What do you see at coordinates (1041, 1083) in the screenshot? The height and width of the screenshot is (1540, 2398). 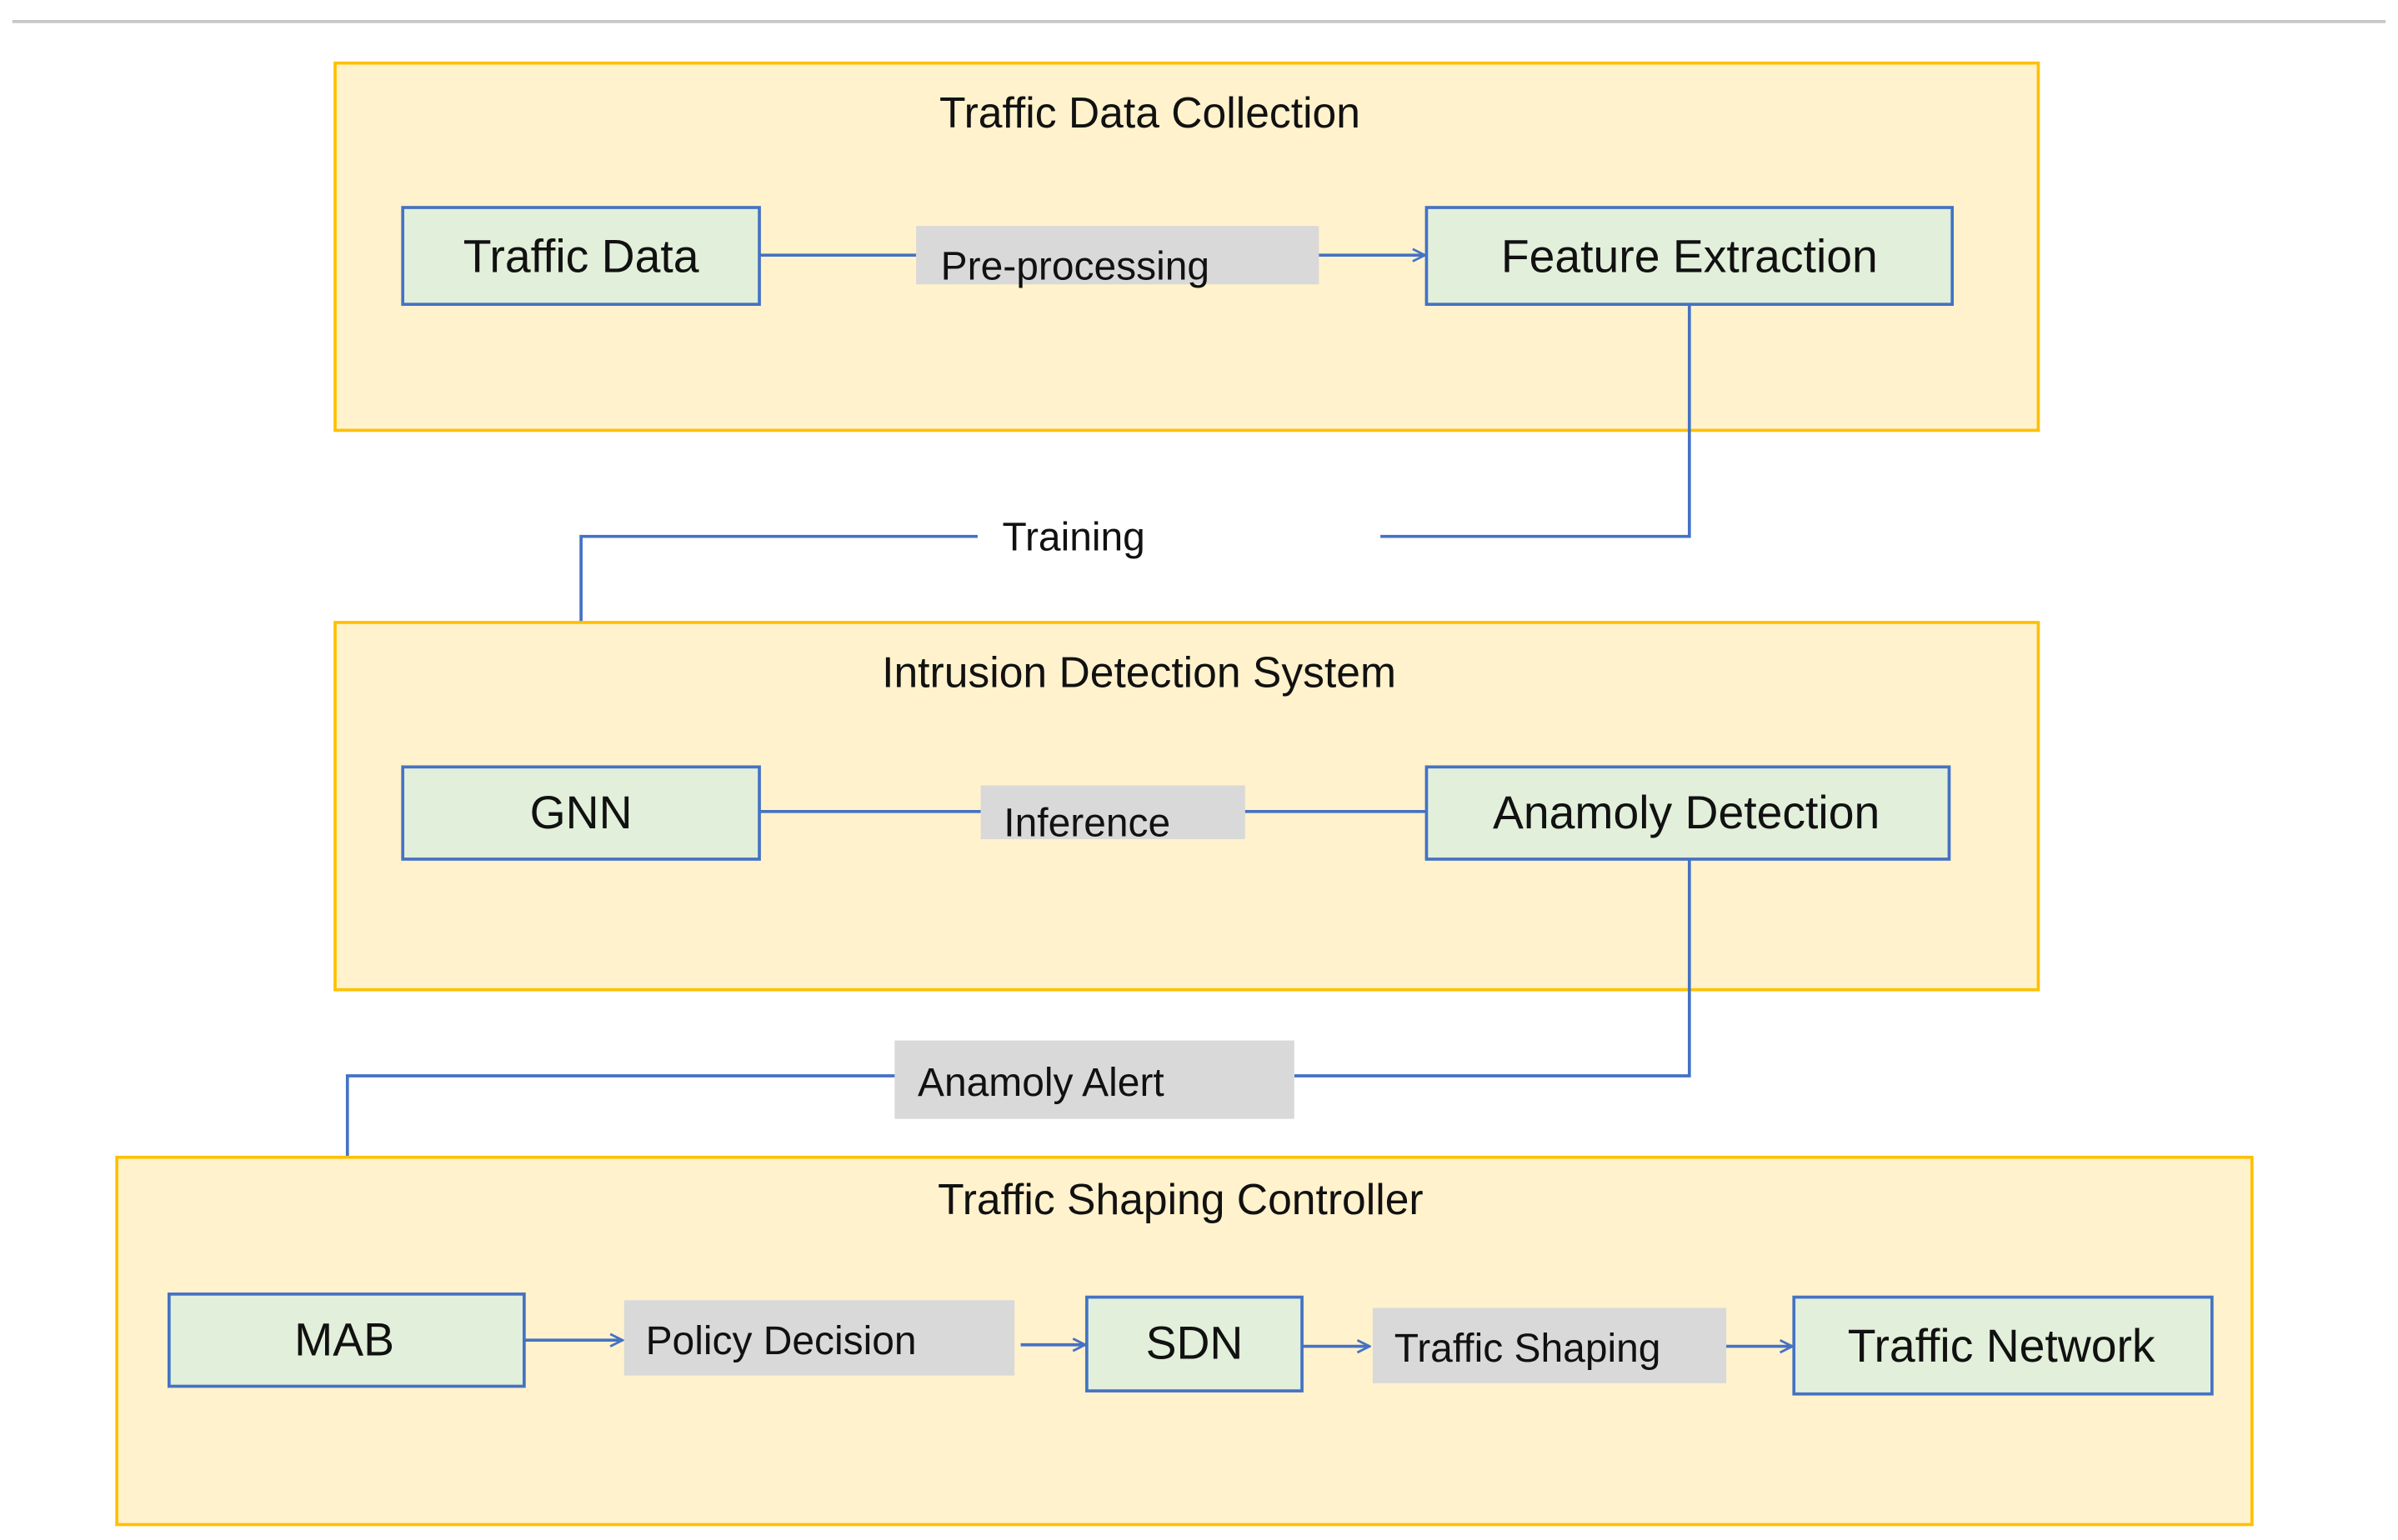 I see `alert-label: Anamoly Alert` at bounding box center [1041, 1083].